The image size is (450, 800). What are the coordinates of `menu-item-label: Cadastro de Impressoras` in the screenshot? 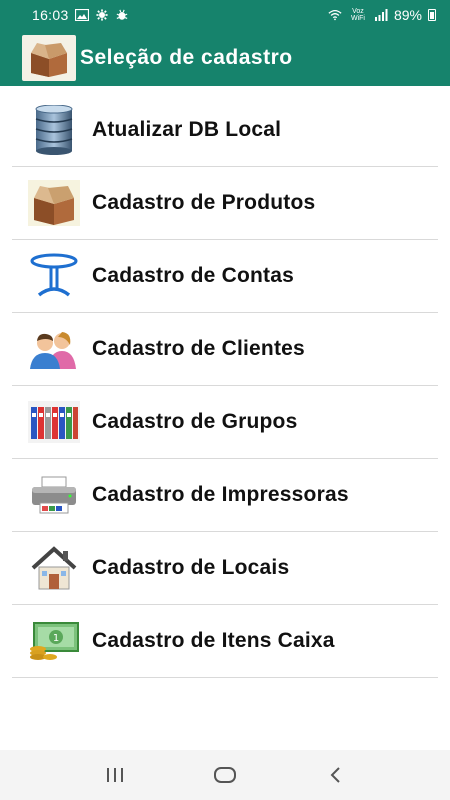 It's located at (220, 494).